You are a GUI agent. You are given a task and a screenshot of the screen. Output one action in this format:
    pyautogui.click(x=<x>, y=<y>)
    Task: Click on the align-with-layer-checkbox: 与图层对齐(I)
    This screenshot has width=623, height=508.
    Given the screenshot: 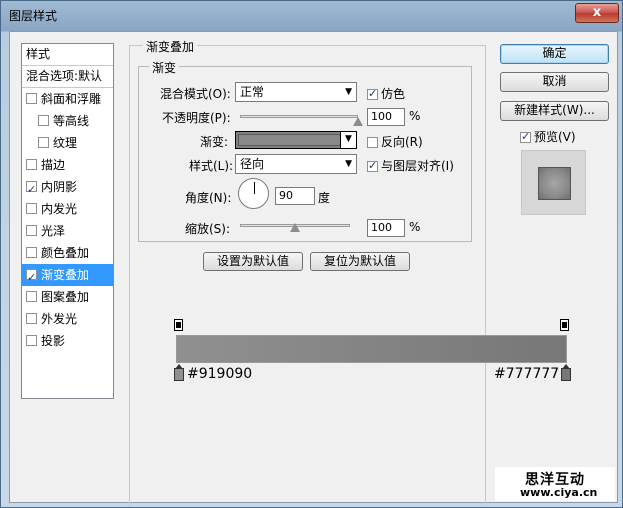 What is the action you would take?
    pyautogui.click(x=410, y=165)
    